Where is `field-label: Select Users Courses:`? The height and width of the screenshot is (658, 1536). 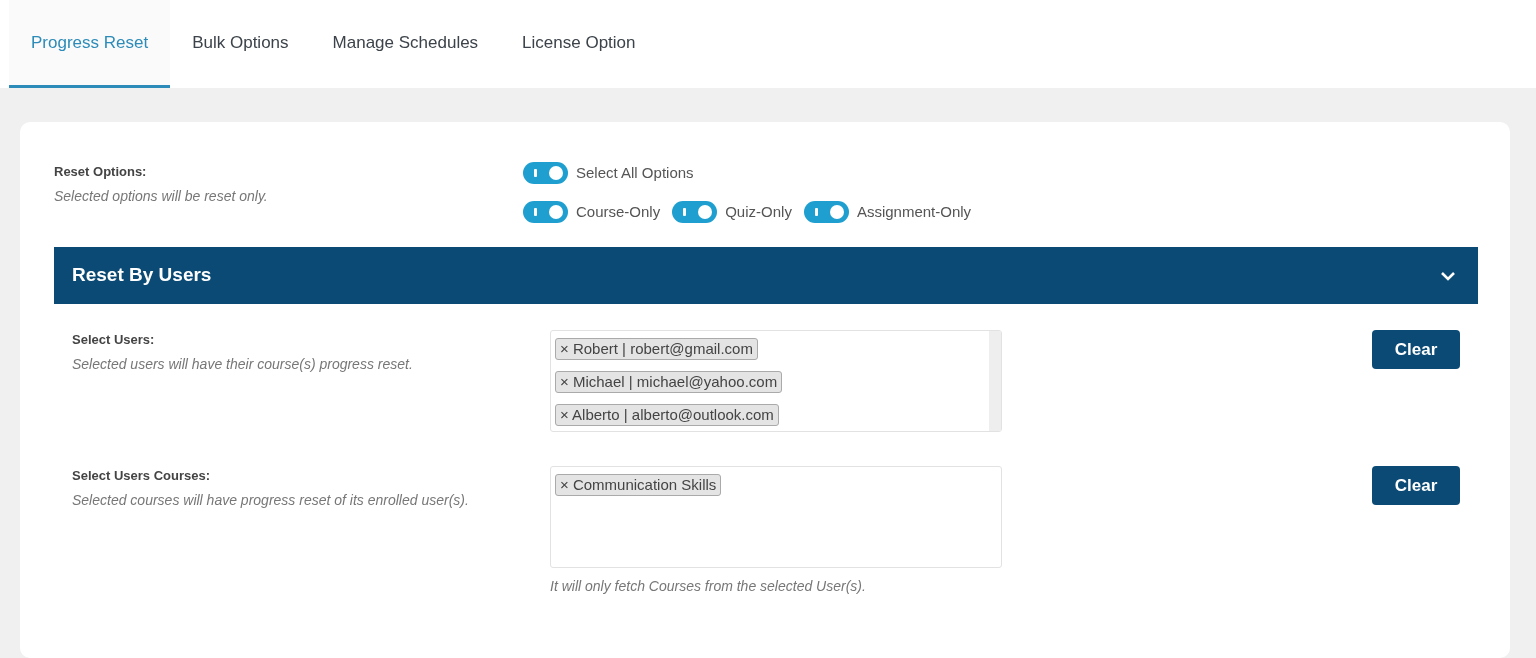
field-label: Select Users Courses: is located at coordinates (141, 476).